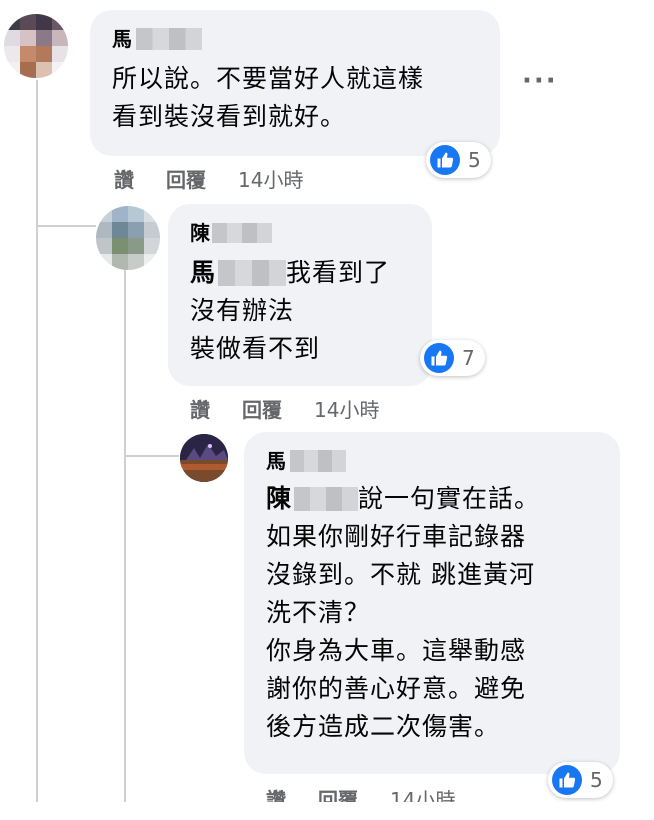 The image size is (654, 820). I want to click on comment-bubble: 馬 所以說。不要當好人就這樣 看到裝沒看到就好。, so click(295, 83).